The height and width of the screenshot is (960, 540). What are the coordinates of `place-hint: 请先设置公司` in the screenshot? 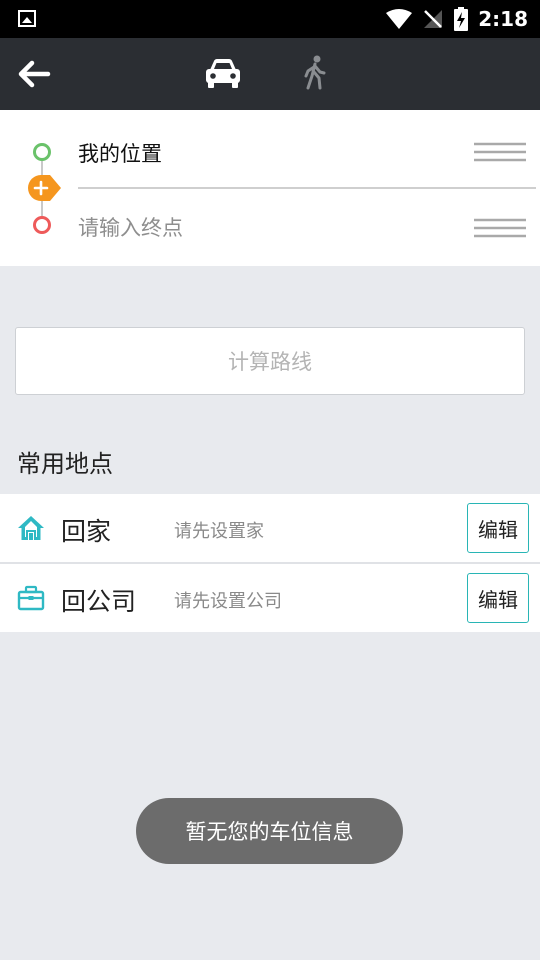 It's located at (228, 601).